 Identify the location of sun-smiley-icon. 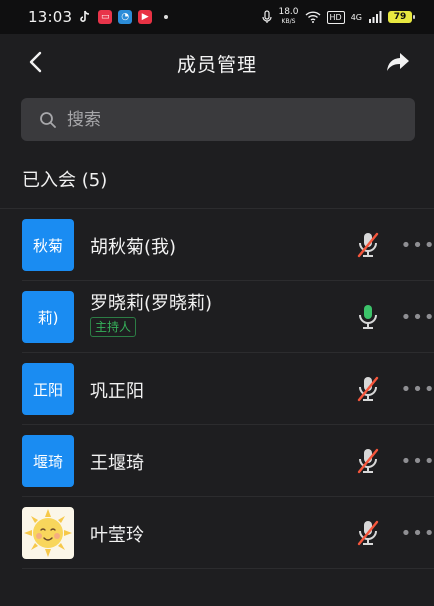
(48, 533).